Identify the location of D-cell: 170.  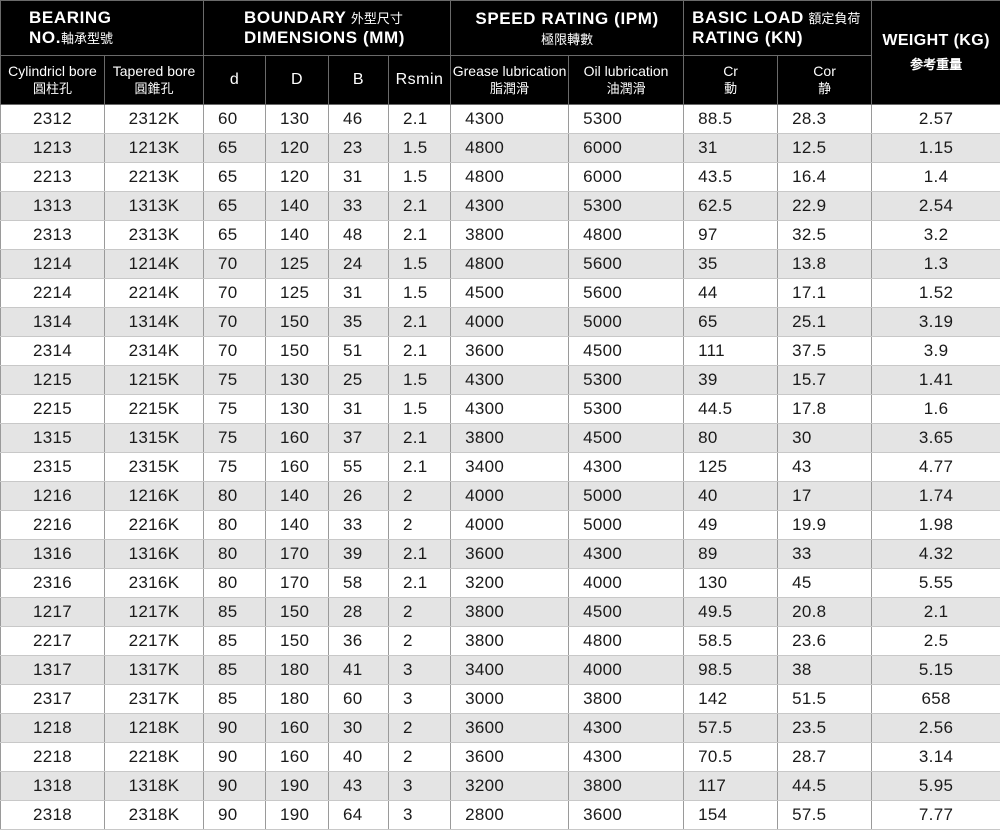
(297, 583).